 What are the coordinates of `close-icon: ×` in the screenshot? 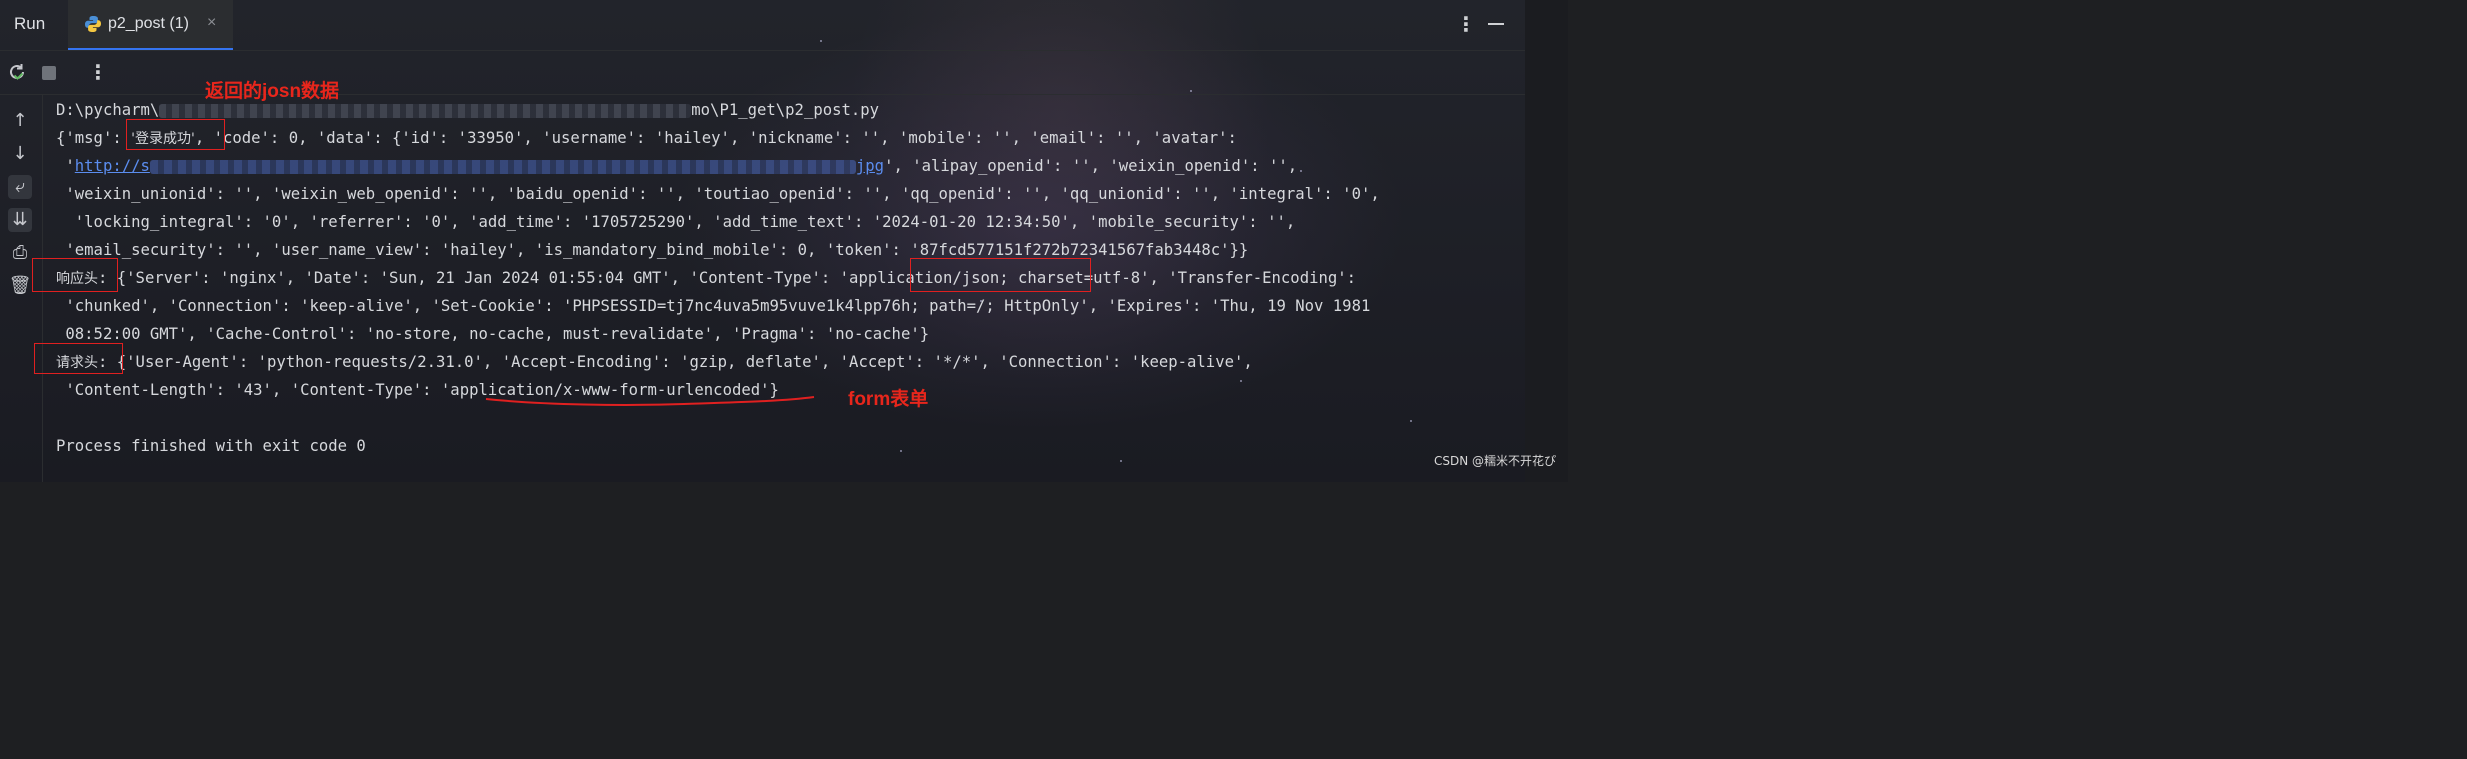 It's located at (211, 23).